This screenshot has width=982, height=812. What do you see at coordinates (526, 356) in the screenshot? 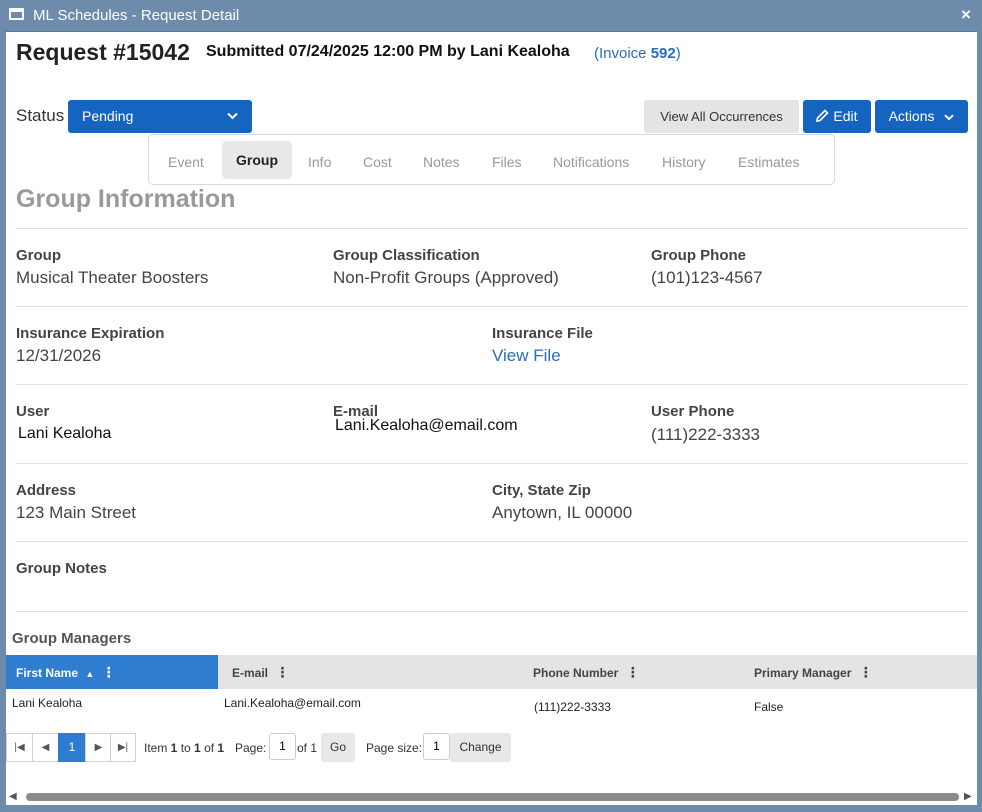
I see `view-file-link: View File` at bounding box center [526, 356].